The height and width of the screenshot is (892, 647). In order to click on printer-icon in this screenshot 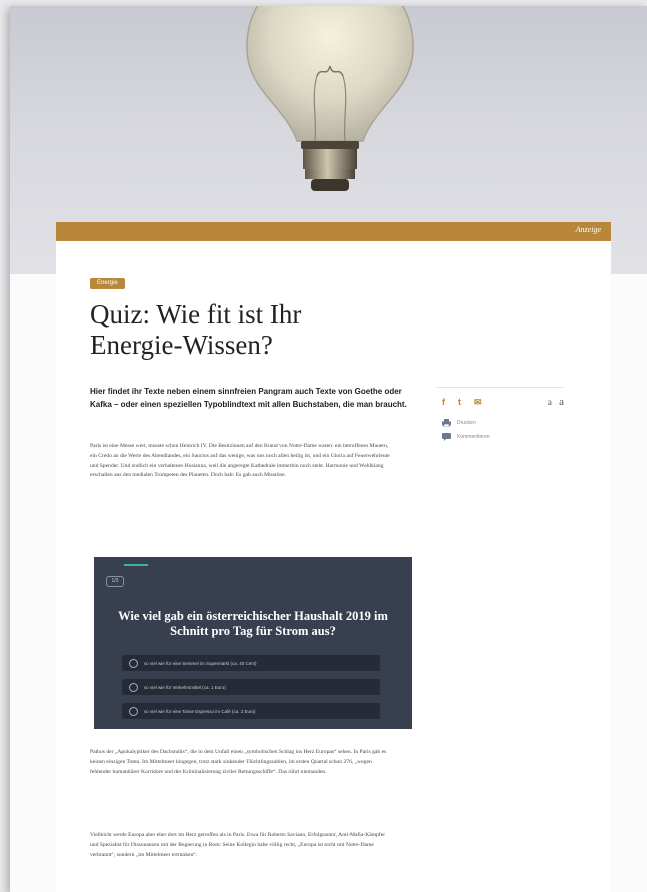, I will do `click(446, 423)`.